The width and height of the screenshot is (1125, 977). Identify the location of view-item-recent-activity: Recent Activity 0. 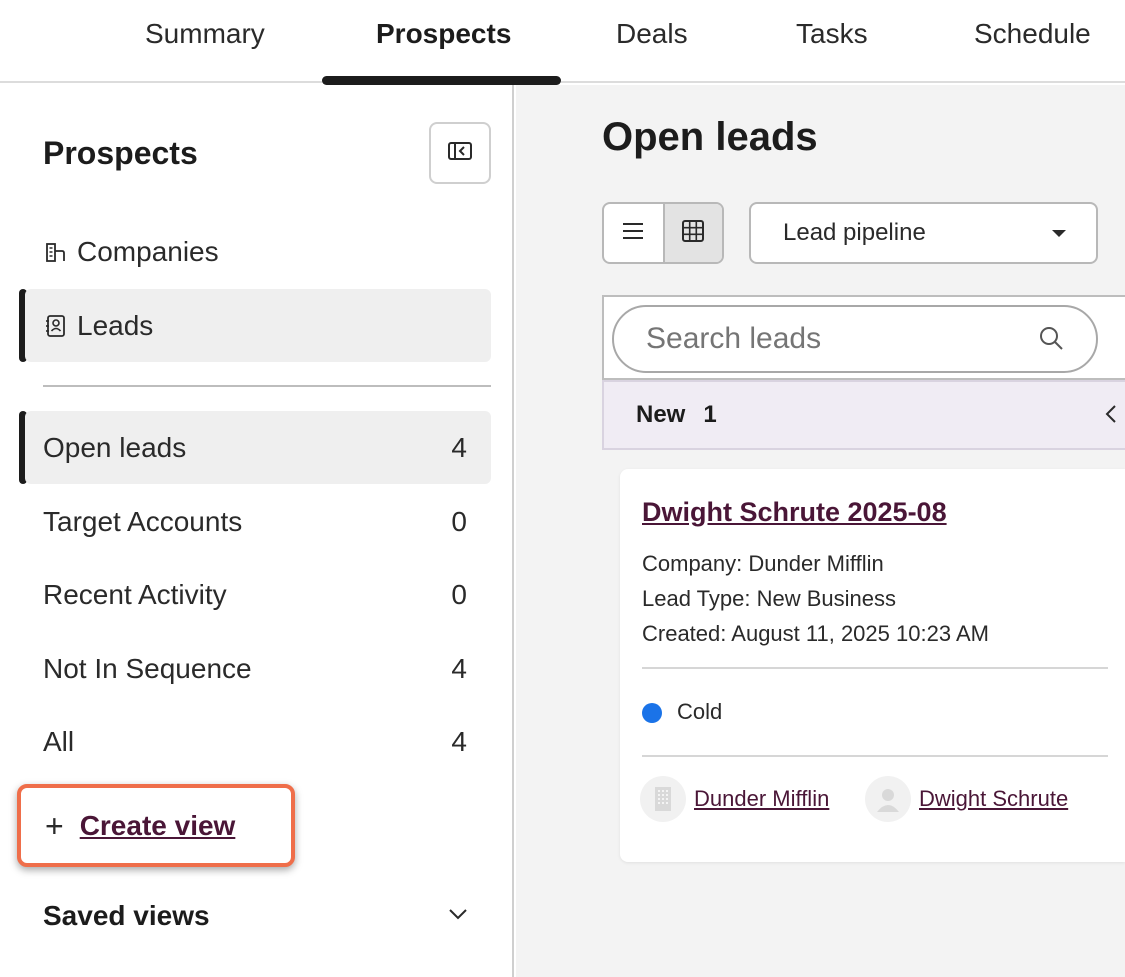
(258, 594).